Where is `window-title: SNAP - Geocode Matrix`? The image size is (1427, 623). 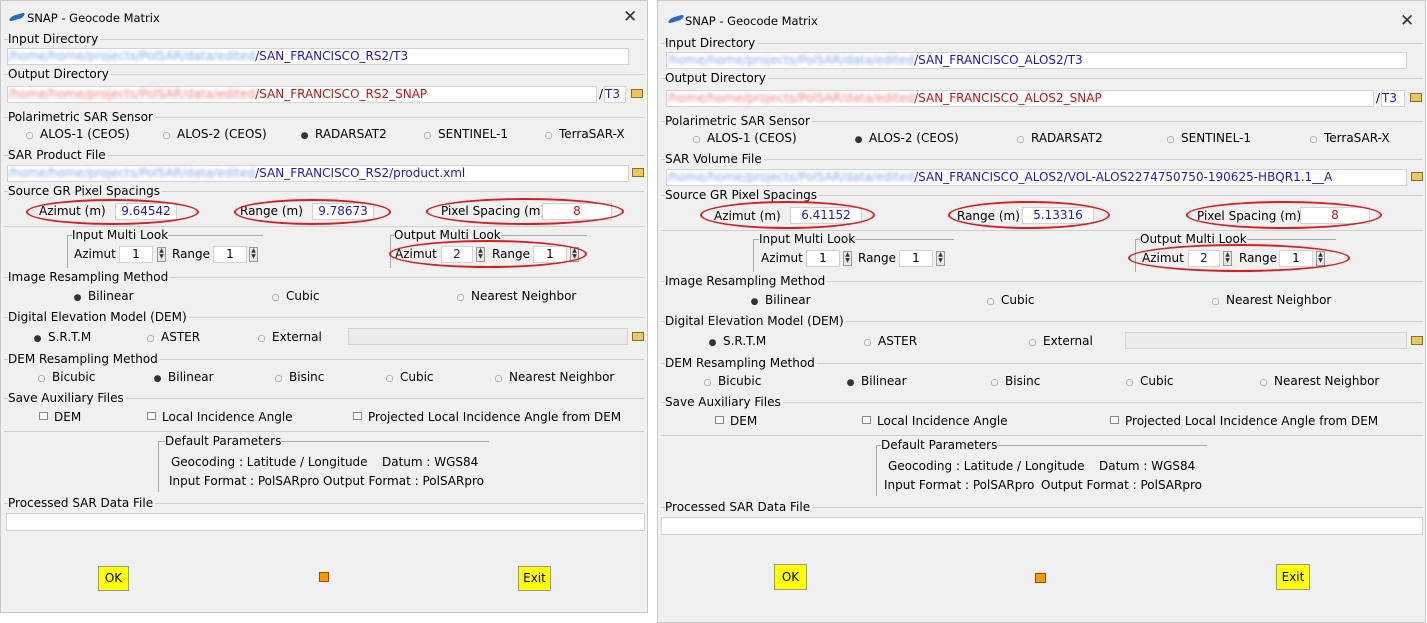 window-title: SNAP - Geocode Matrix is located at coordinates (93, 18).